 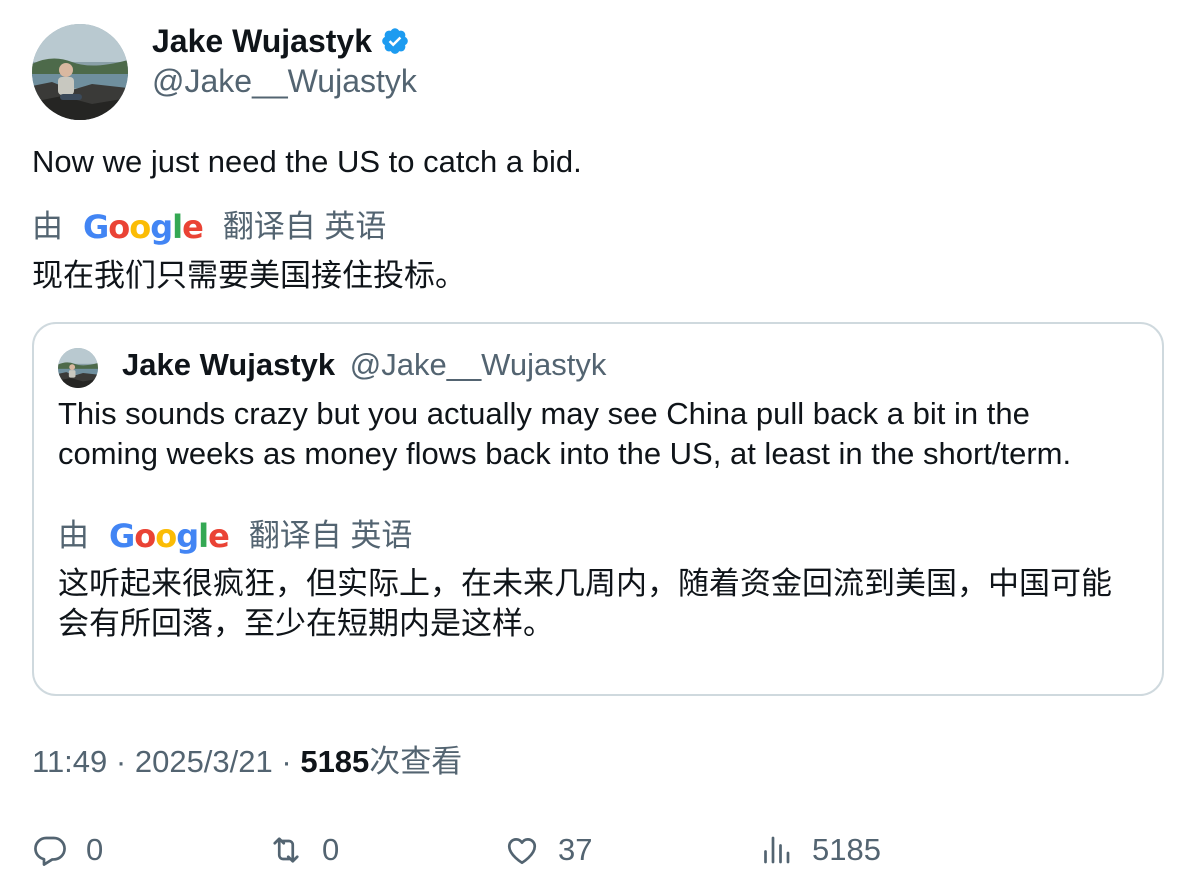 I want to click on reply-icon, so click(x=50, y=851).